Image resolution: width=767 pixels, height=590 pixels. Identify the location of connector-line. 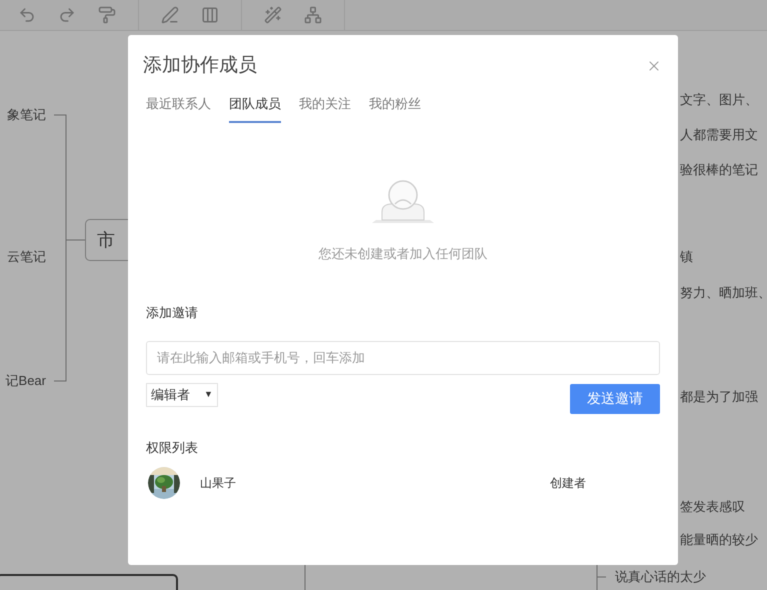
(305, 577).